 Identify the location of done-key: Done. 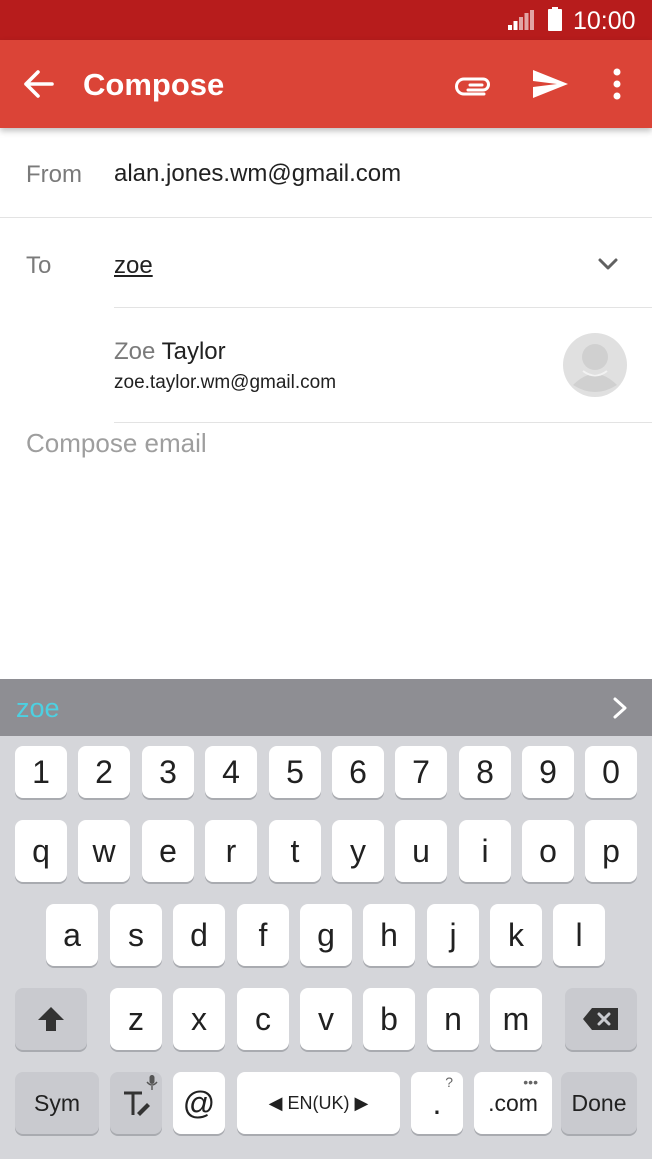
(599, 1103).